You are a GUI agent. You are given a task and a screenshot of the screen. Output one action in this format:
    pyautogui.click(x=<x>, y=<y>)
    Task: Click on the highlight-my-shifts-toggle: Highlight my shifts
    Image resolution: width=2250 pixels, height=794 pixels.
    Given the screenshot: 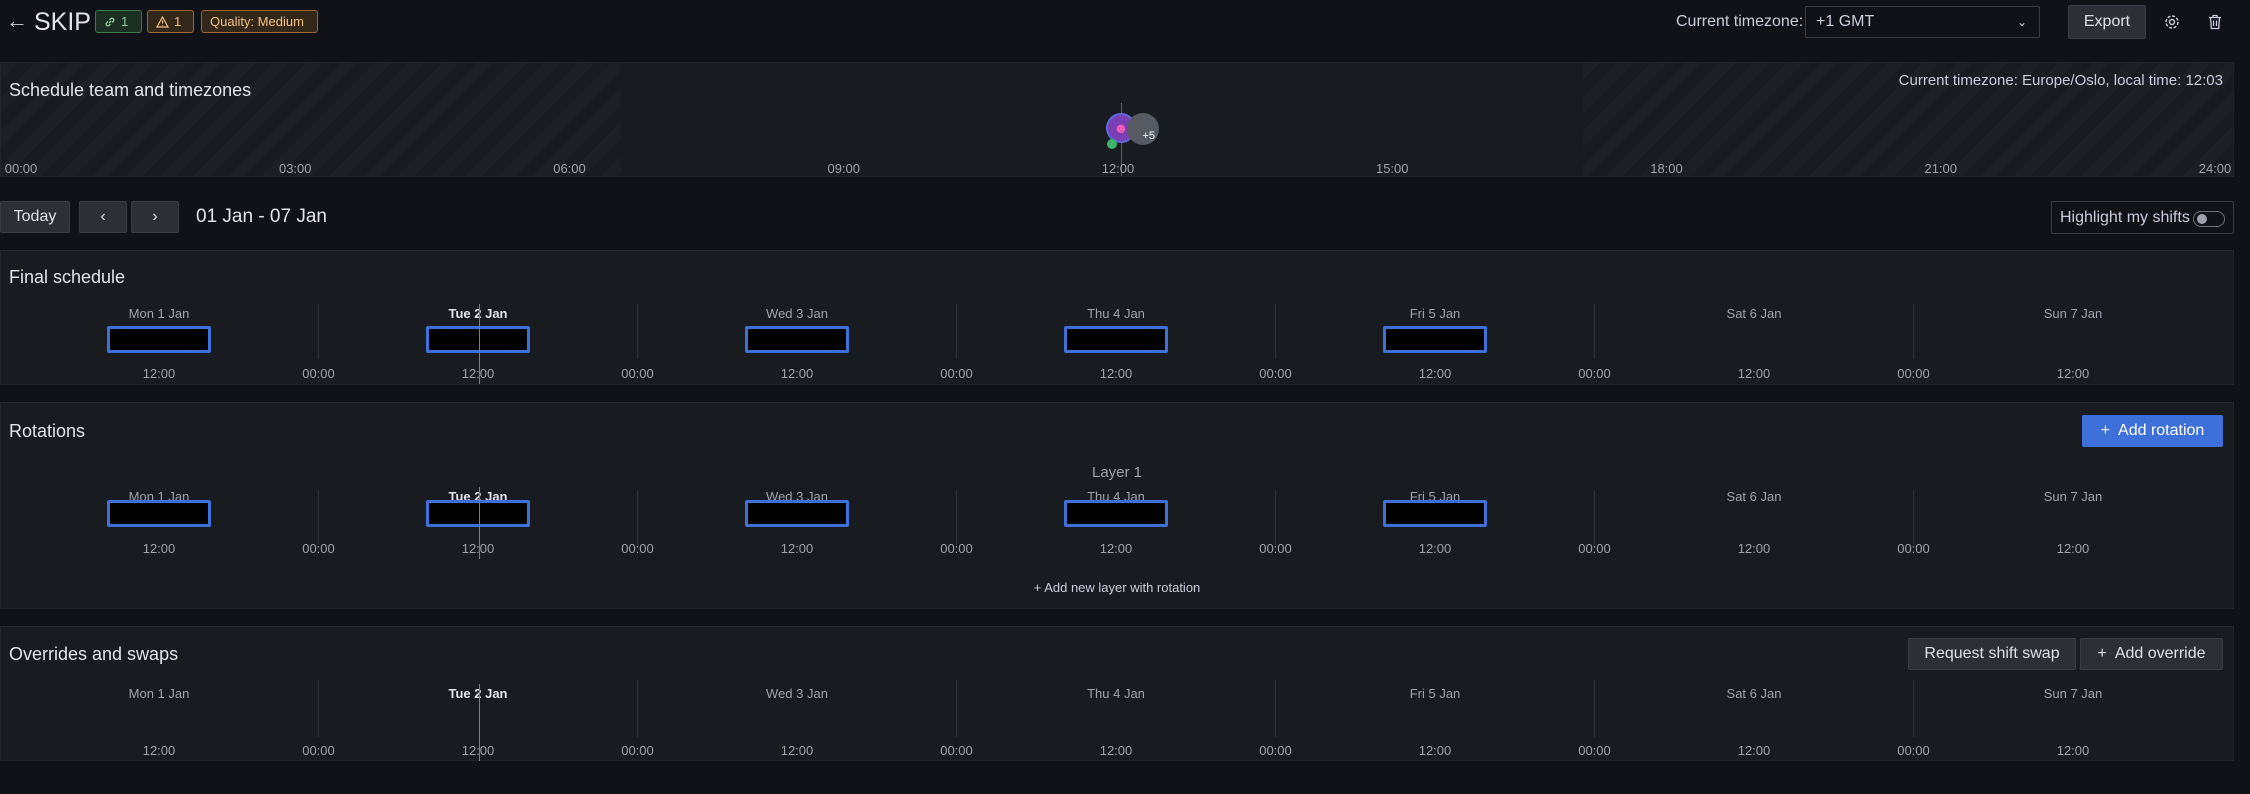 What is the action you would take?
    pyautogui.click(x=2142, y=217)
    